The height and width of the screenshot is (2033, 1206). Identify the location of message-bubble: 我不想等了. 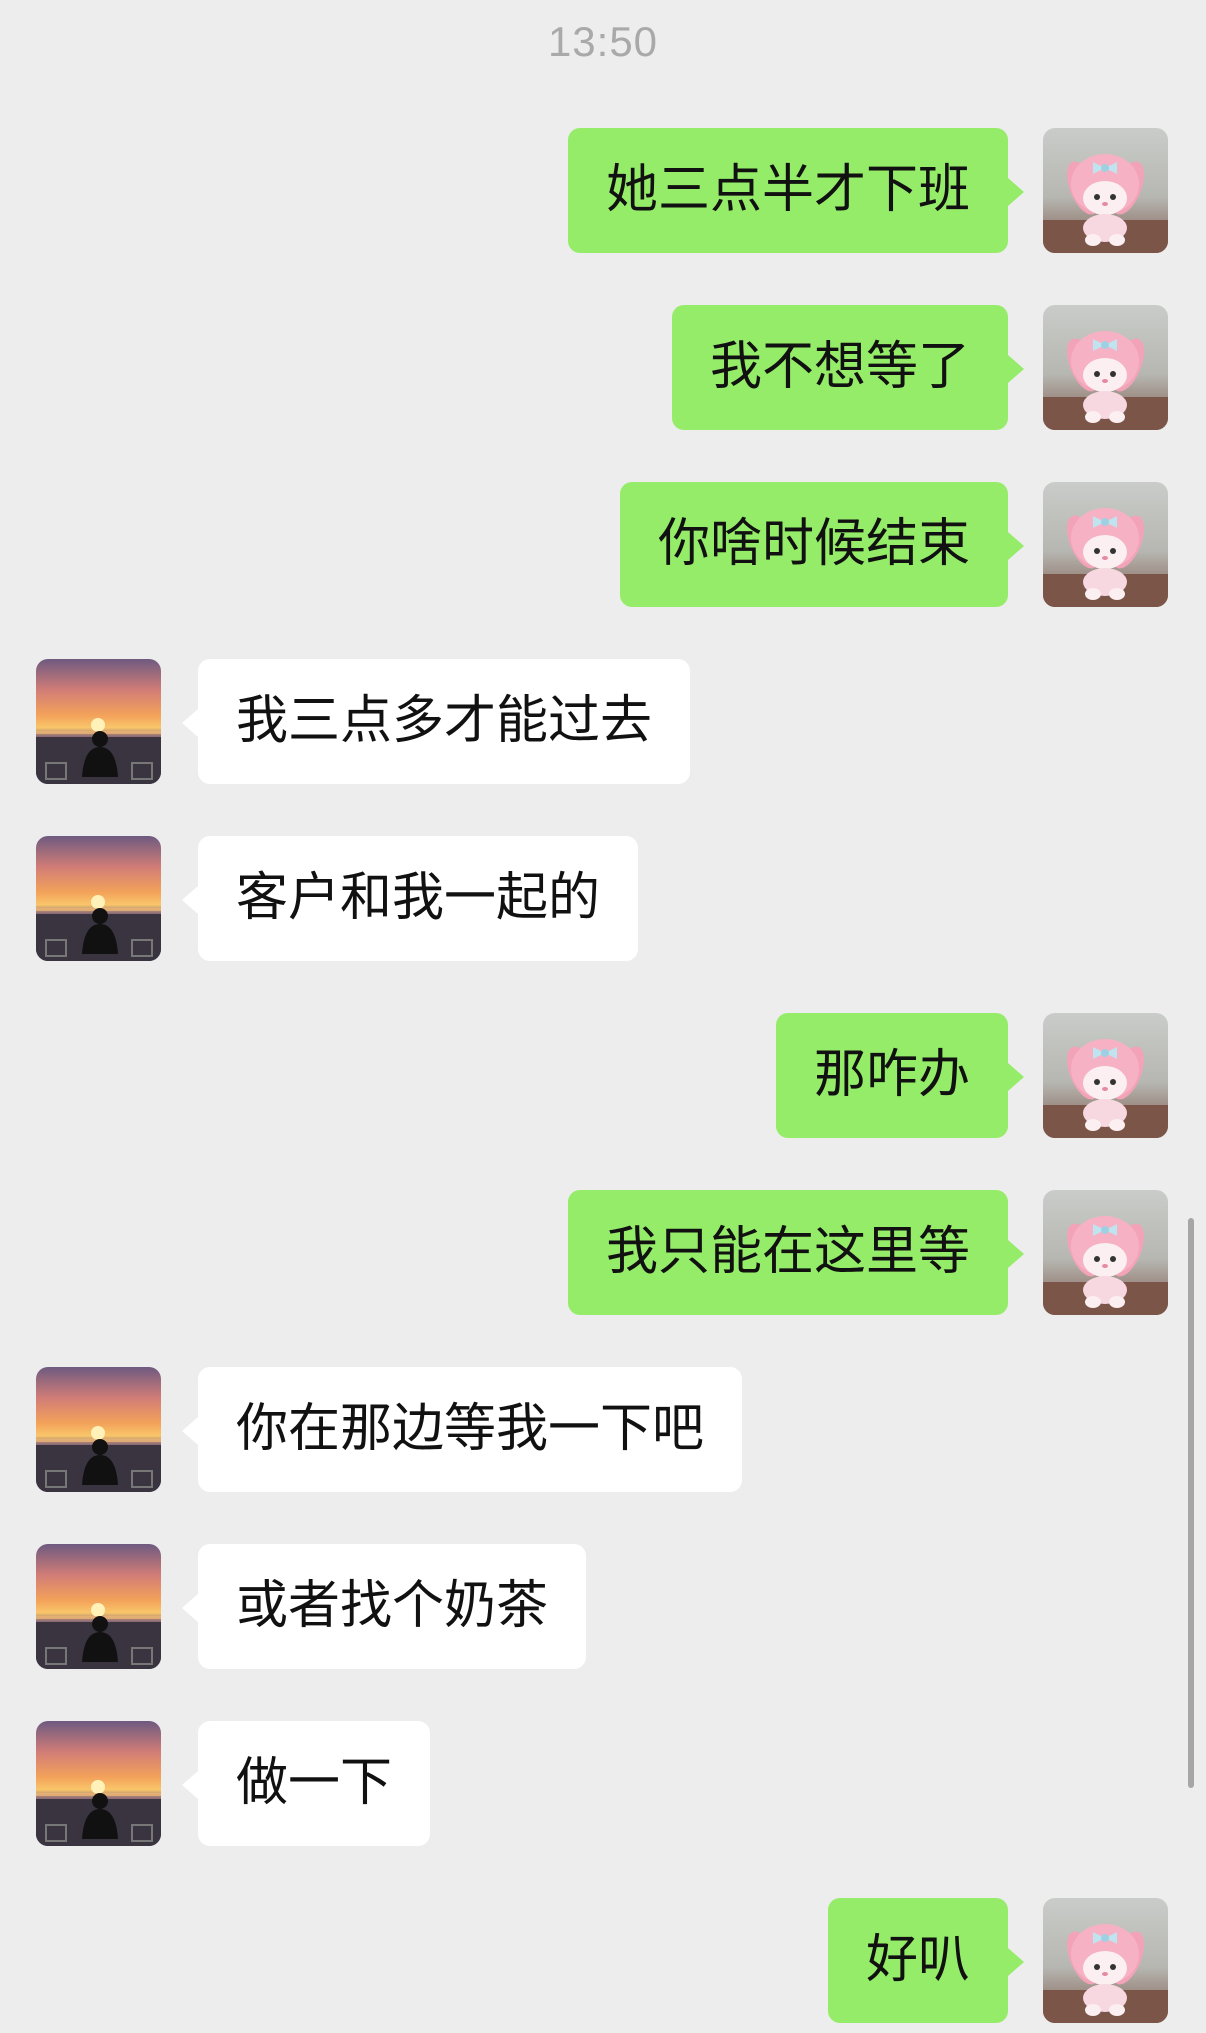
(848, 367).